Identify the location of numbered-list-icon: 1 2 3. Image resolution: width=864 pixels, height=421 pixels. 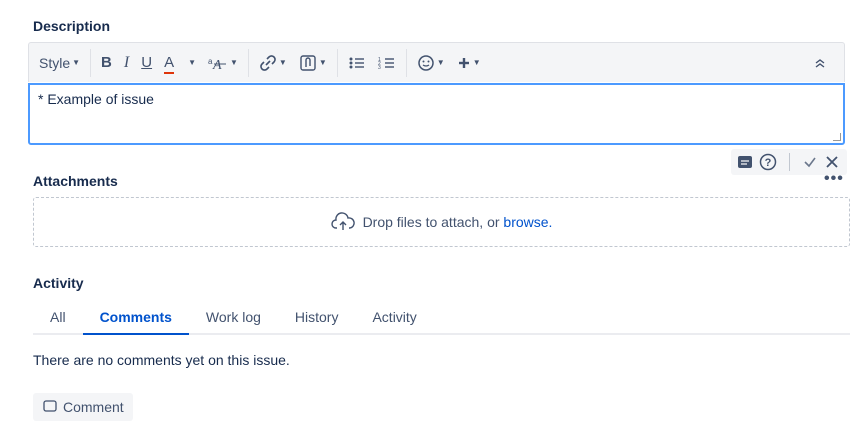
(386, 64).